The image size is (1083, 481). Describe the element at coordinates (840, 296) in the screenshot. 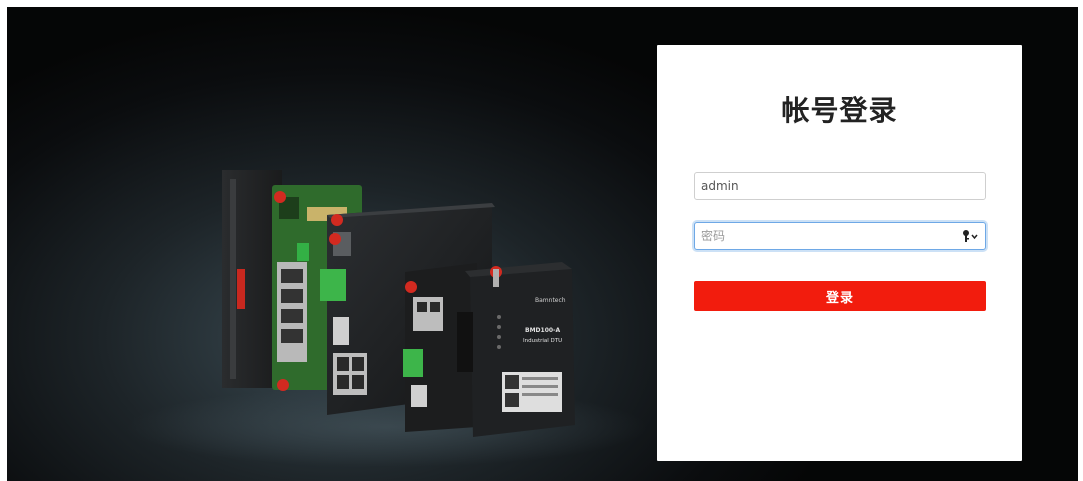

I see `login-button: 登录` at that location.